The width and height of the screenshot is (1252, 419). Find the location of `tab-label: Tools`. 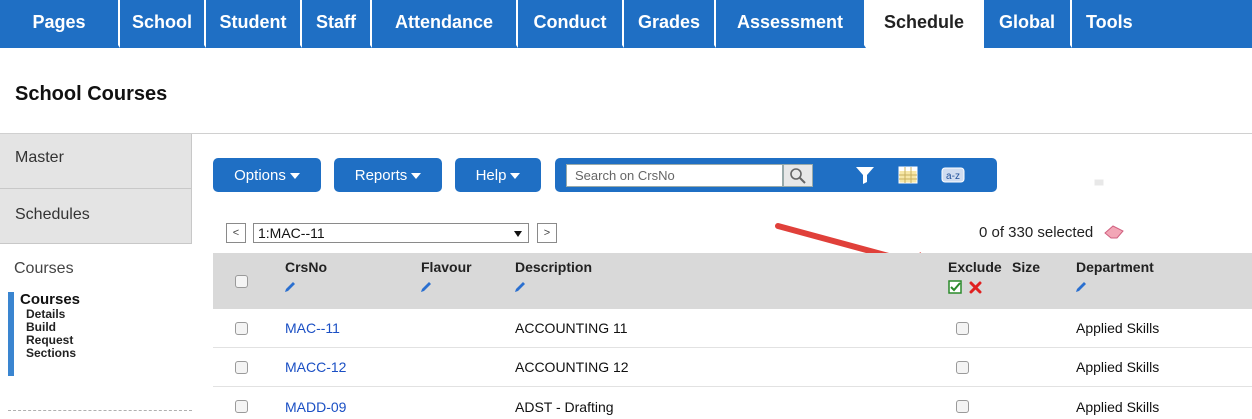

tab-label: Tools is located at coordinates (1109, 22).